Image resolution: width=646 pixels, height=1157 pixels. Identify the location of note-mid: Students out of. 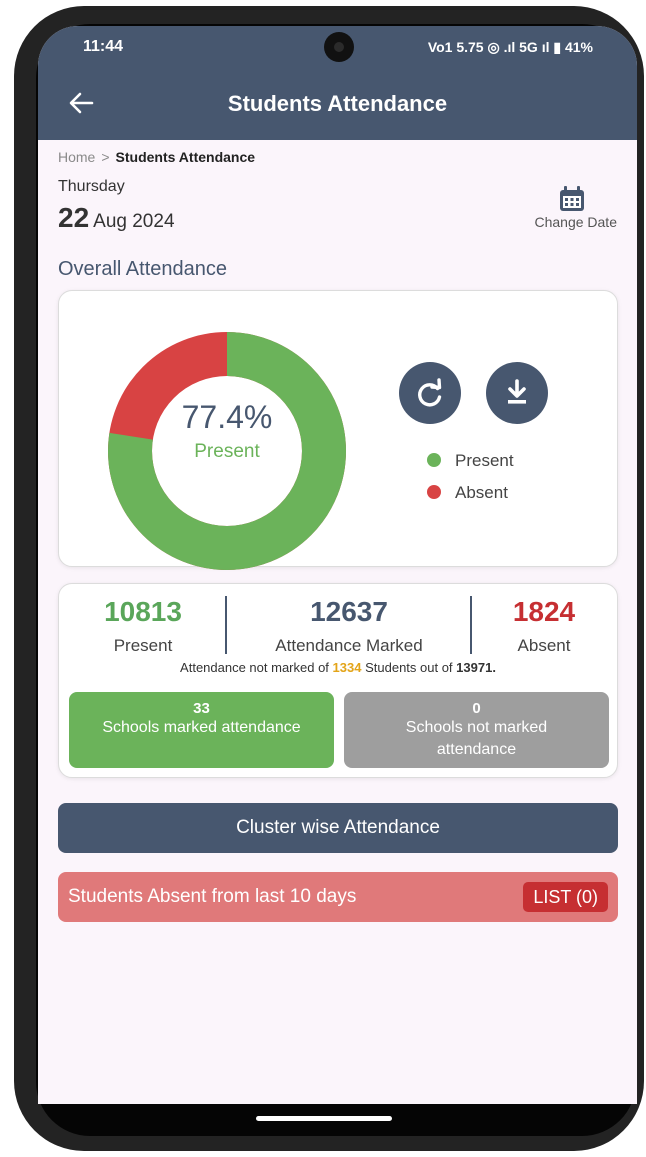
(409, 667).